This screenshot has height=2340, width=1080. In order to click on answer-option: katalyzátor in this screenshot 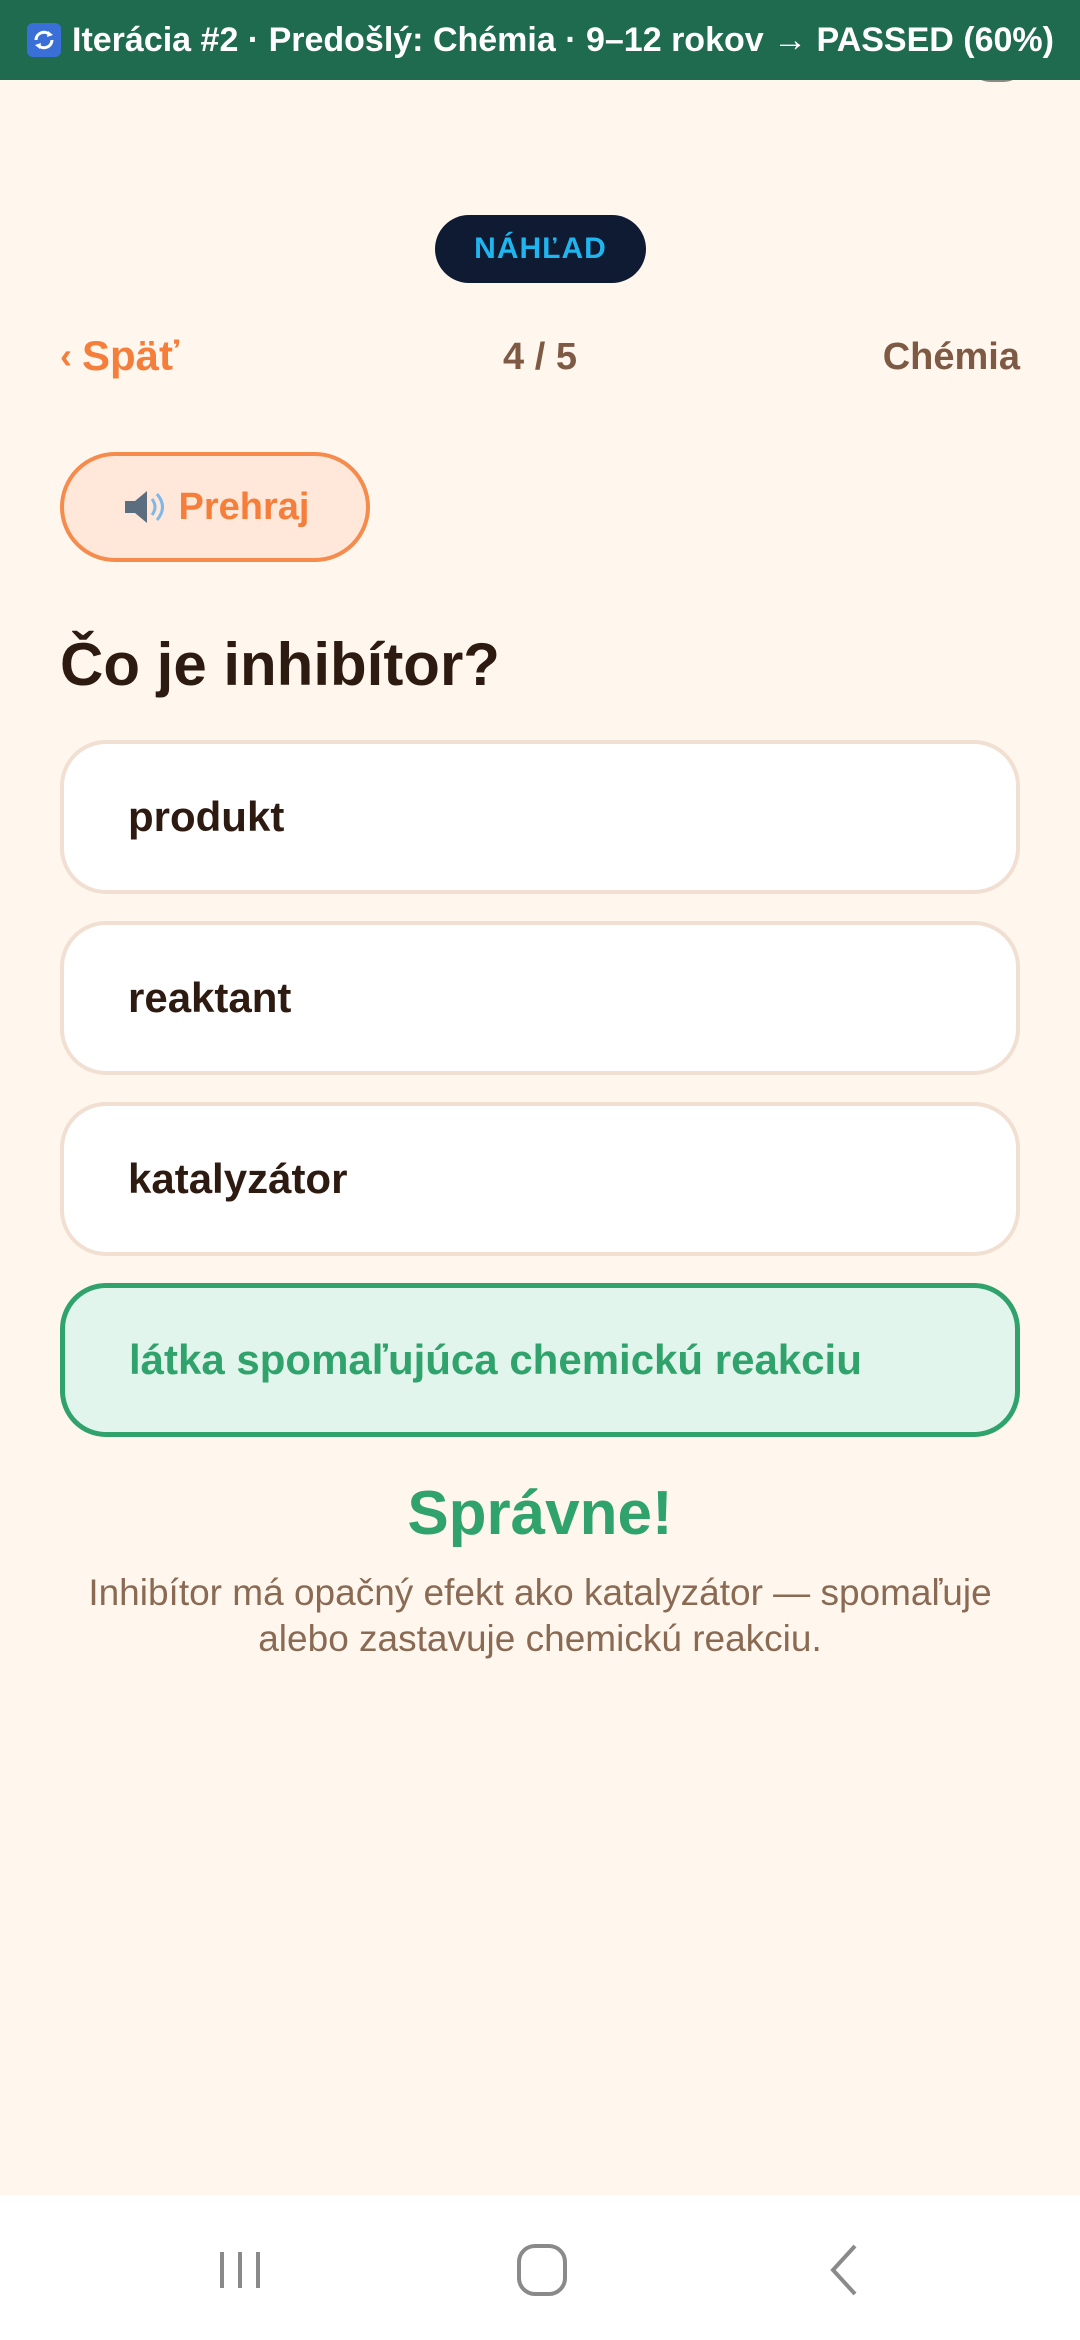, I will do `click(540, 1179)`.